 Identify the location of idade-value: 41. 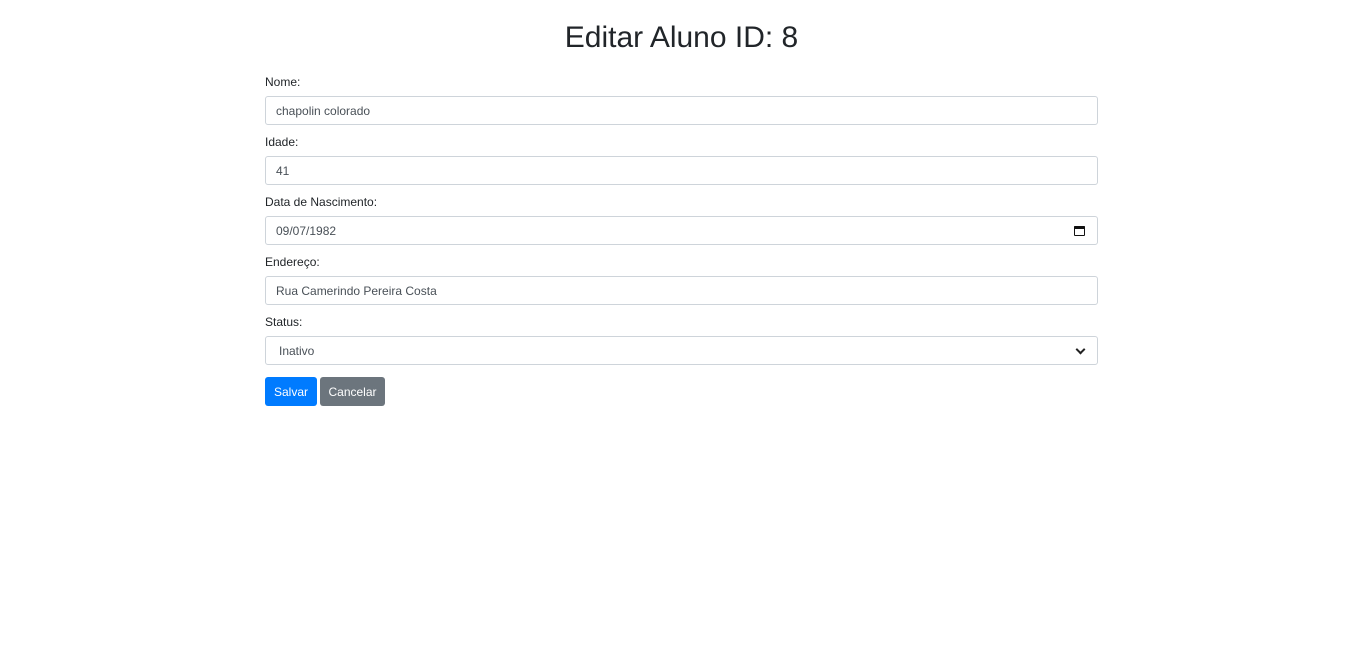
(283, 170).